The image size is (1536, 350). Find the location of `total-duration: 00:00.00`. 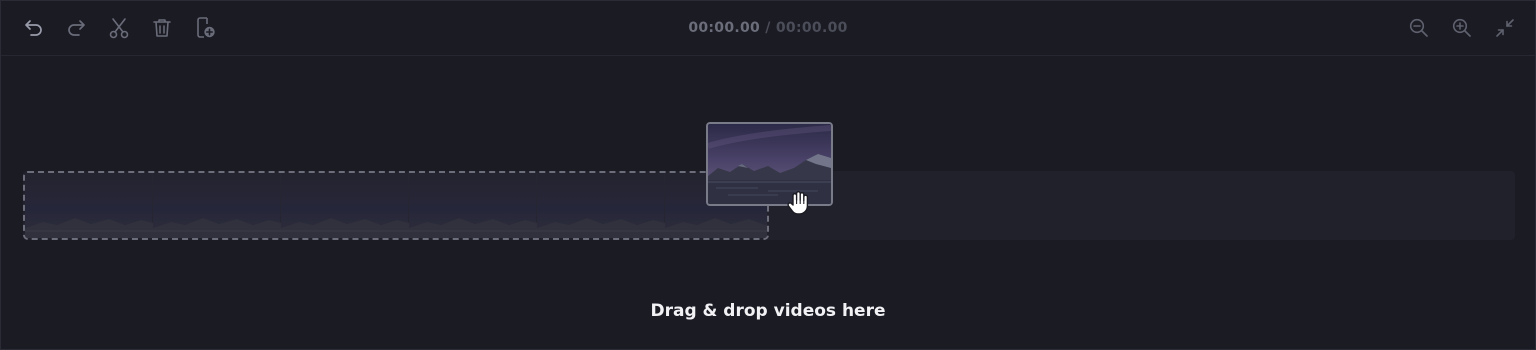

total-duration: 00:00.00 is located at coordinates (811, 28).